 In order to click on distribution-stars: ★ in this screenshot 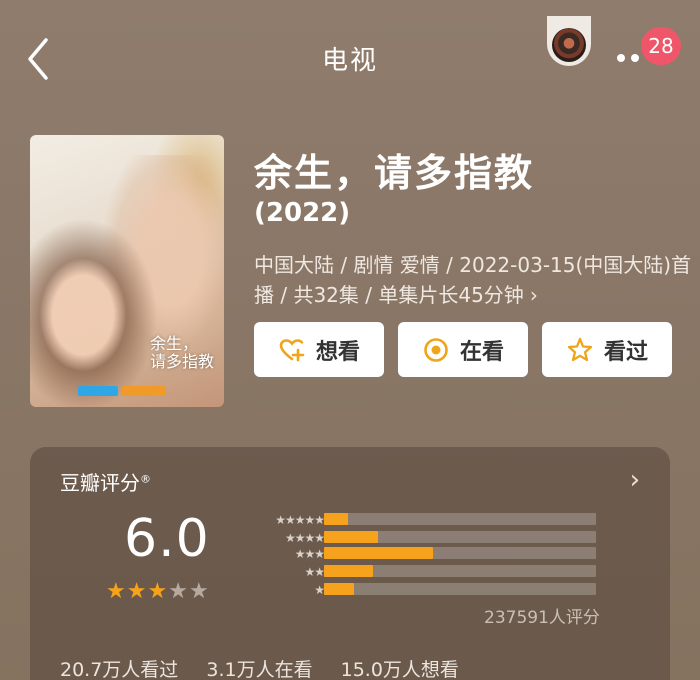, I will do `click(319, 590)`.